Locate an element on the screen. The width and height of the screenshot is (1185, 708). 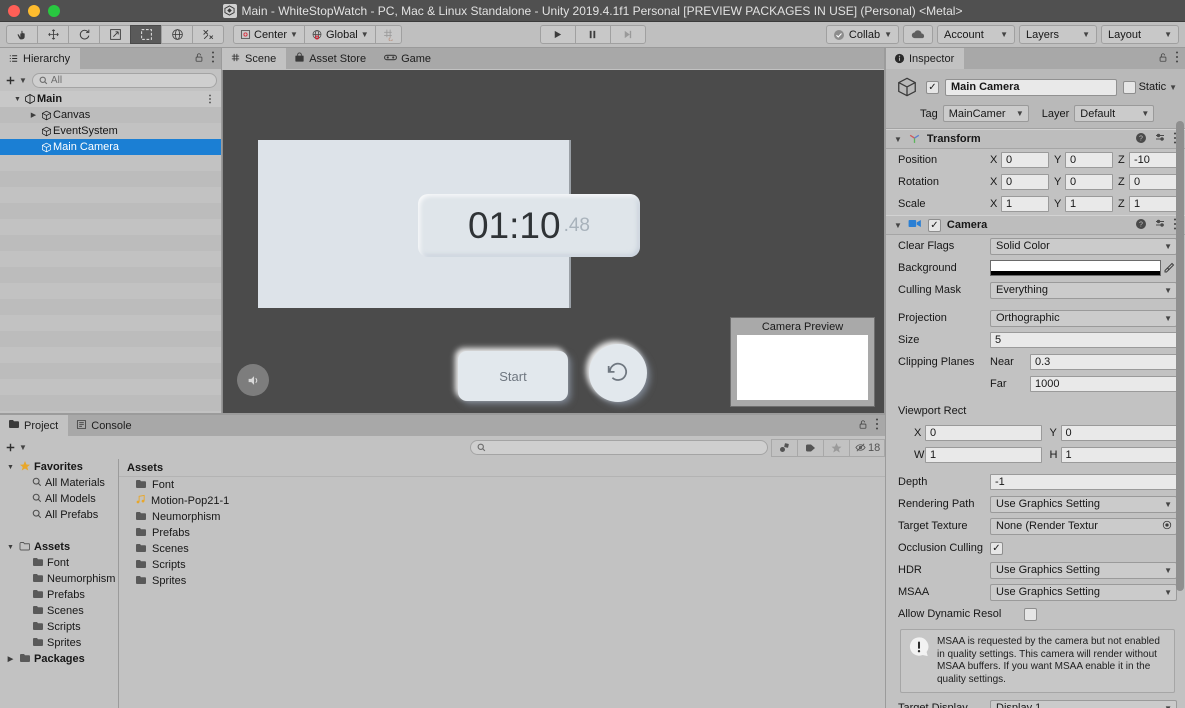
position-y-field: 0 is located at coordinates (1089, 160).